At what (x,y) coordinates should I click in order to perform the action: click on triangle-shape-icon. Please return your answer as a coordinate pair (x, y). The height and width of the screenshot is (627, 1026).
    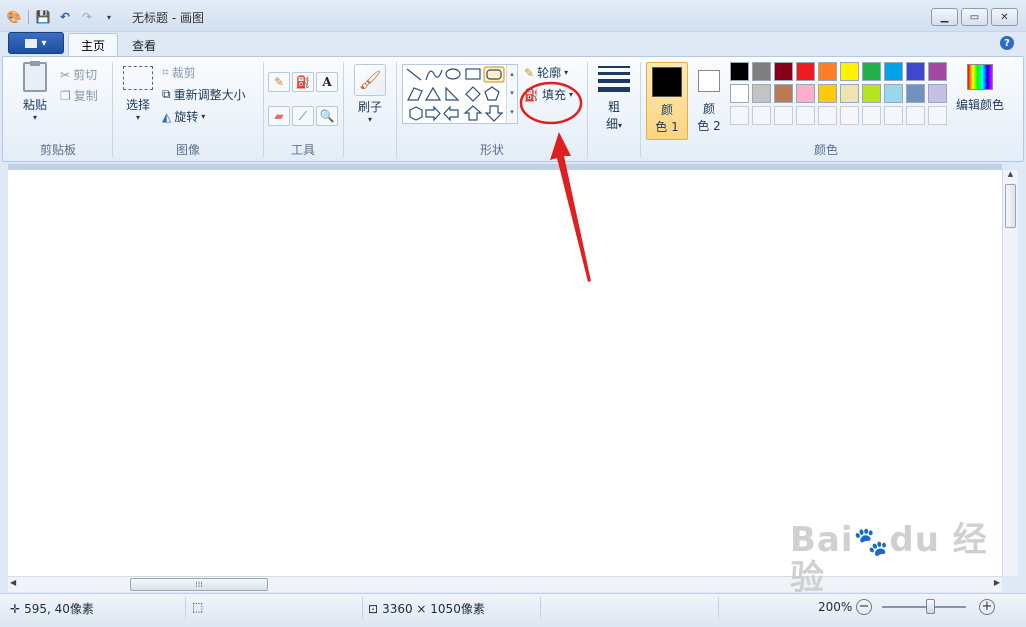
    Looking at the image, I should click on (433, 93).